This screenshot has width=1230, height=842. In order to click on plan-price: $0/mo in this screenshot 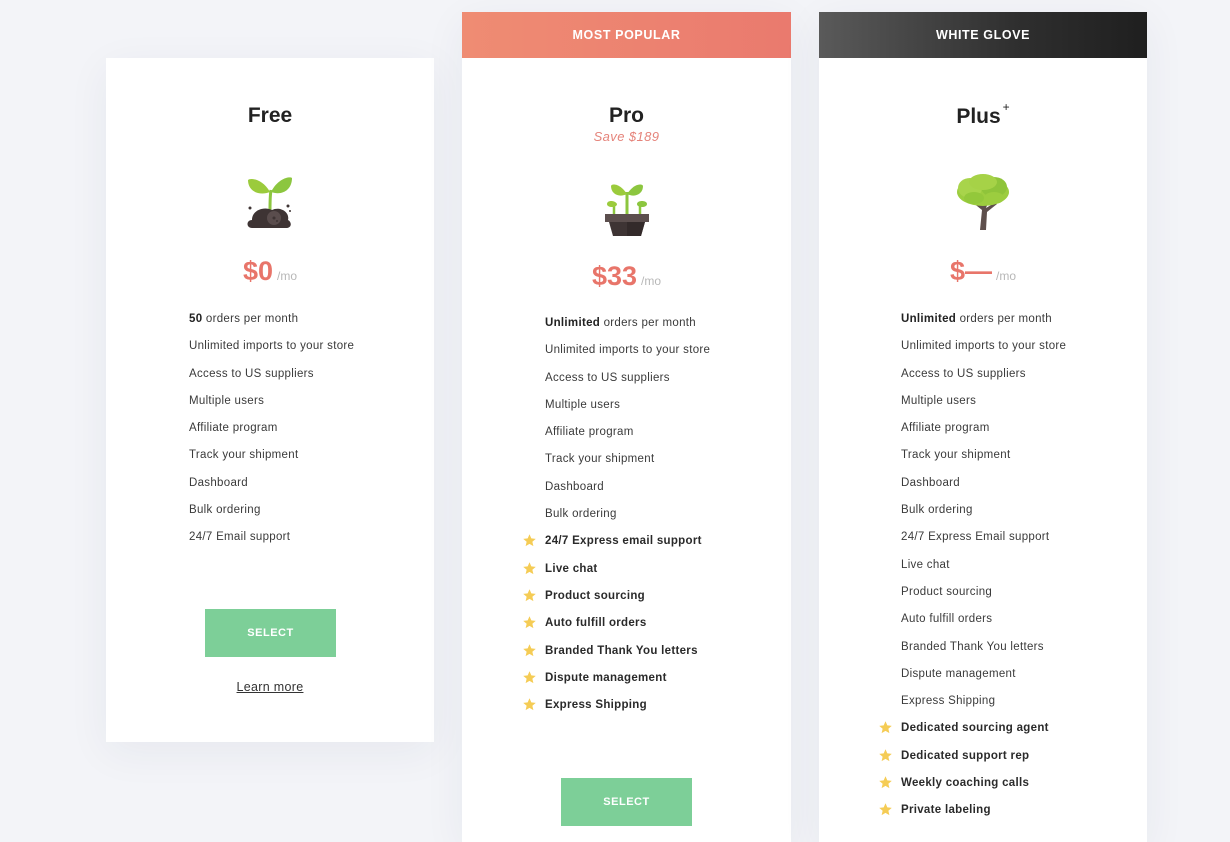, I will do `click(270, 271)`.